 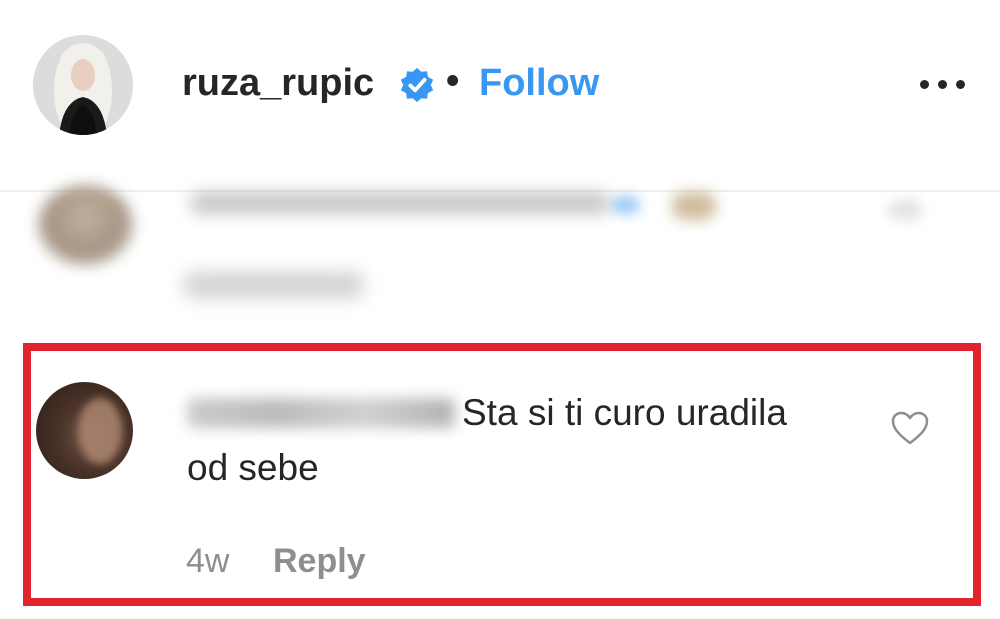 What do you see at coordinates (905, 210) in the screenshot?
I see `blurred-like-icon` at bounding box center [905, 210].